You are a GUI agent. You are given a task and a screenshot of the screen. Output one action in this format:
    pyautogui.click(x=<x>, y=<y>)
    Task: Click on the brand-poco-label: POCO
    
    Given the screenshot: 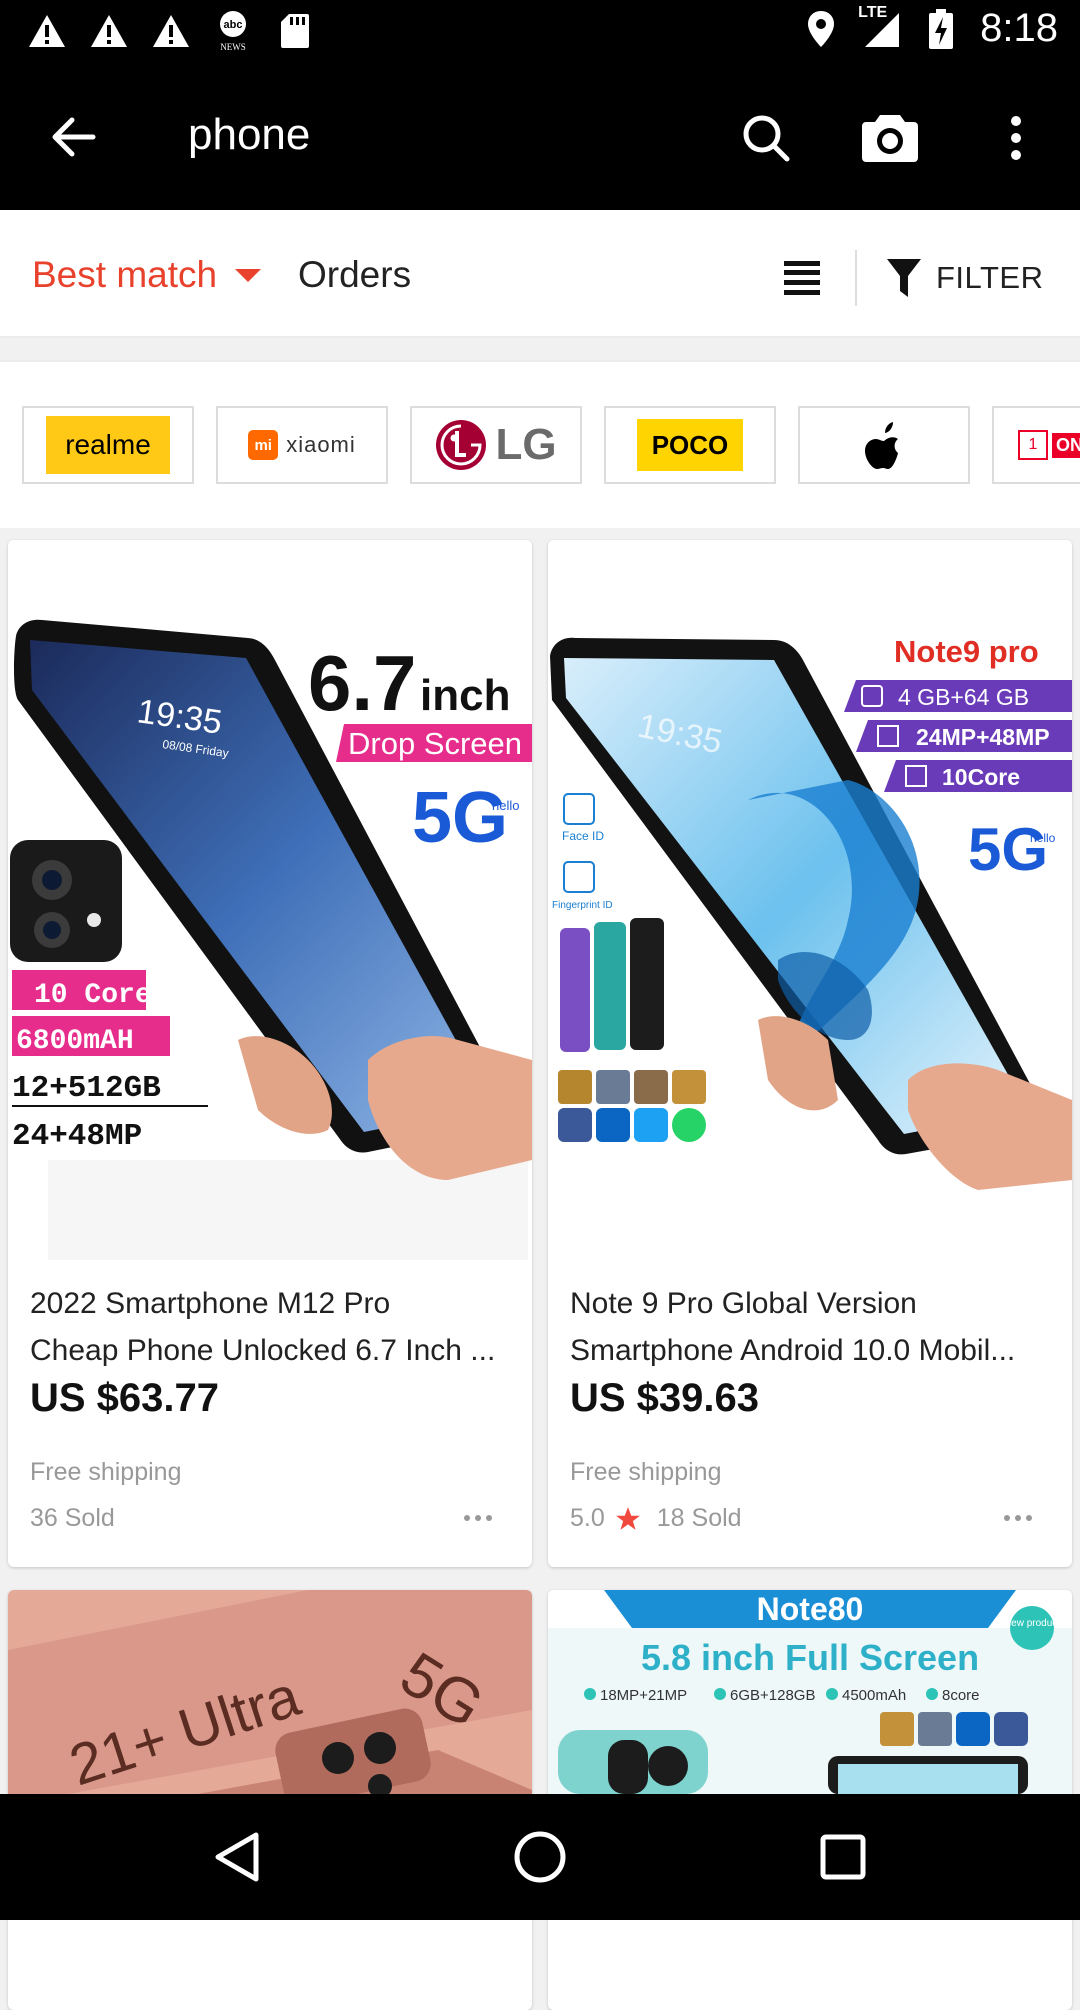 What is the action you would take?
    pyautogui.click(x=690, y=444)
    